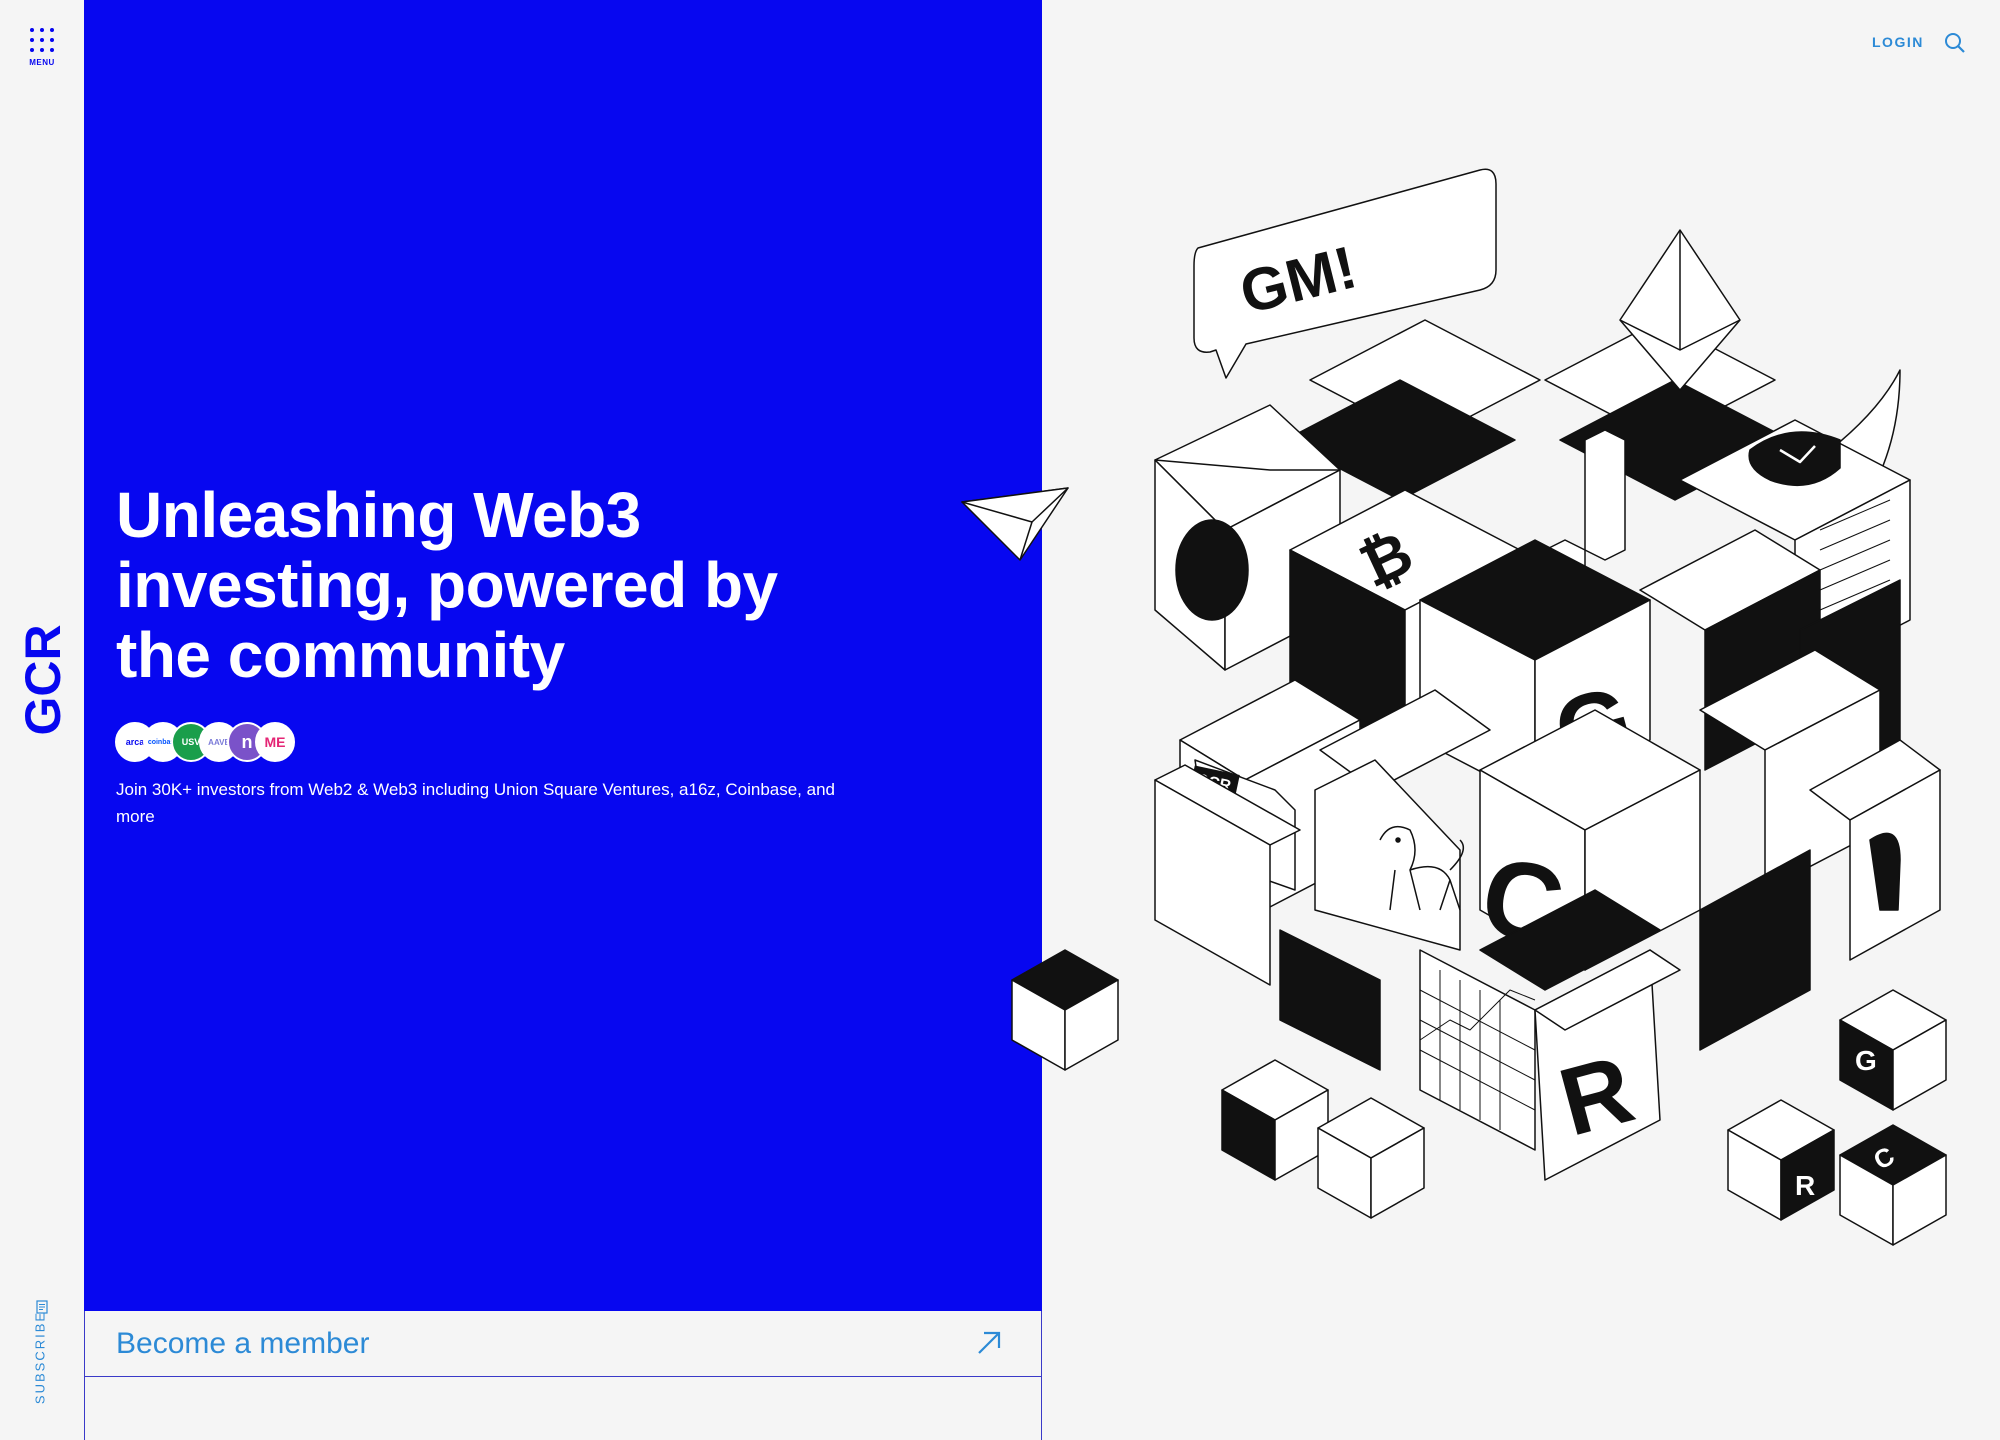 This screenshot has height=1440, width=2000. What do you see at coordinates (1898, 42) in the screenshot?
I see `login-link: LOGIN` at bounding box center [1898, 42].